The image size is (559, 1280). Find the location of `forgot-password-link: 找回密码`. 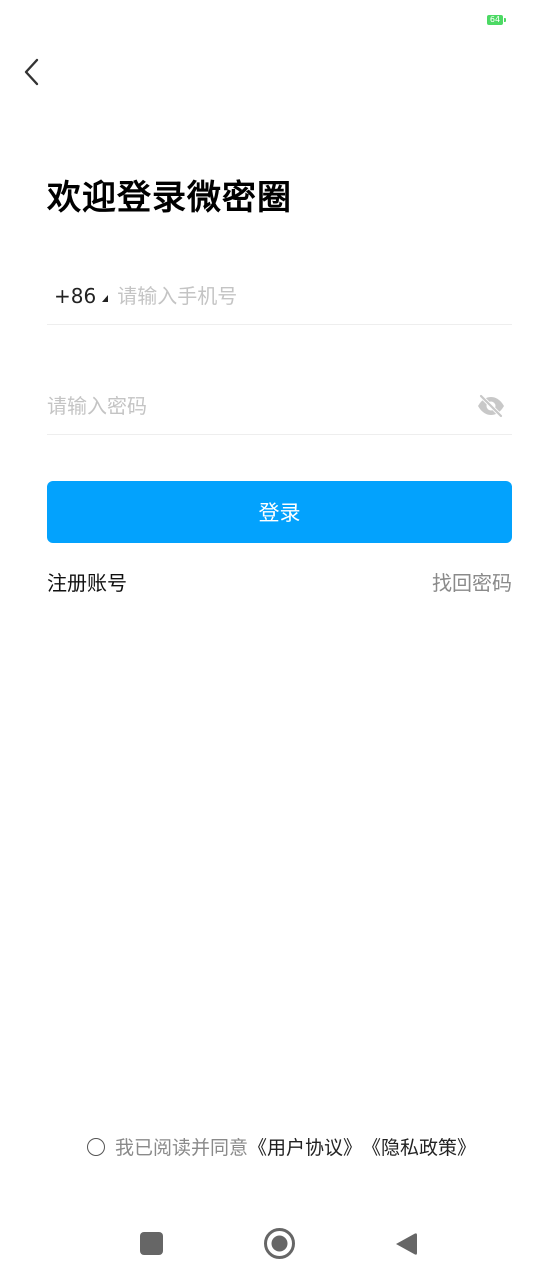

forgot-password-link: 找回密码 is located at coordinates (472, 581).